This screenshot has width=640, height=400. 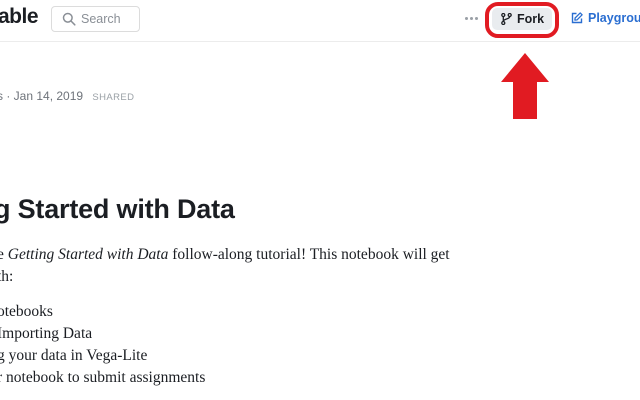 What do you see at coordinates (19, 17) in the screenshot?
I see `logo: able` at bounding box center [19, 17].